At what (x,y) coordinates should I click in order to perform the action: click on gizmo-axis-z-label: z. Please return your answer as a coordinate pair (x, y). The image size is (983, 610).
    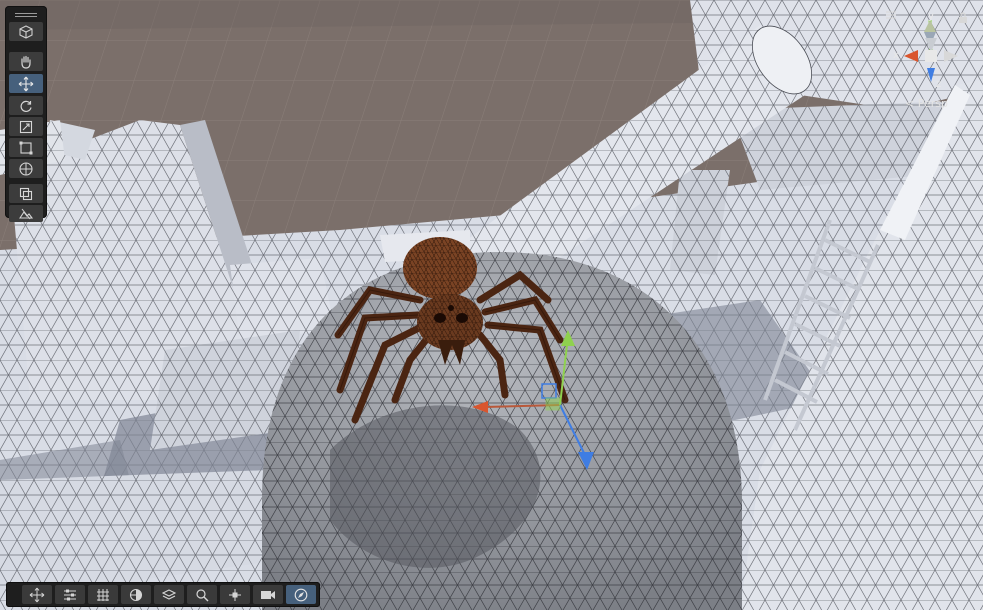
    Looking at the image, I should click on (939, 84).